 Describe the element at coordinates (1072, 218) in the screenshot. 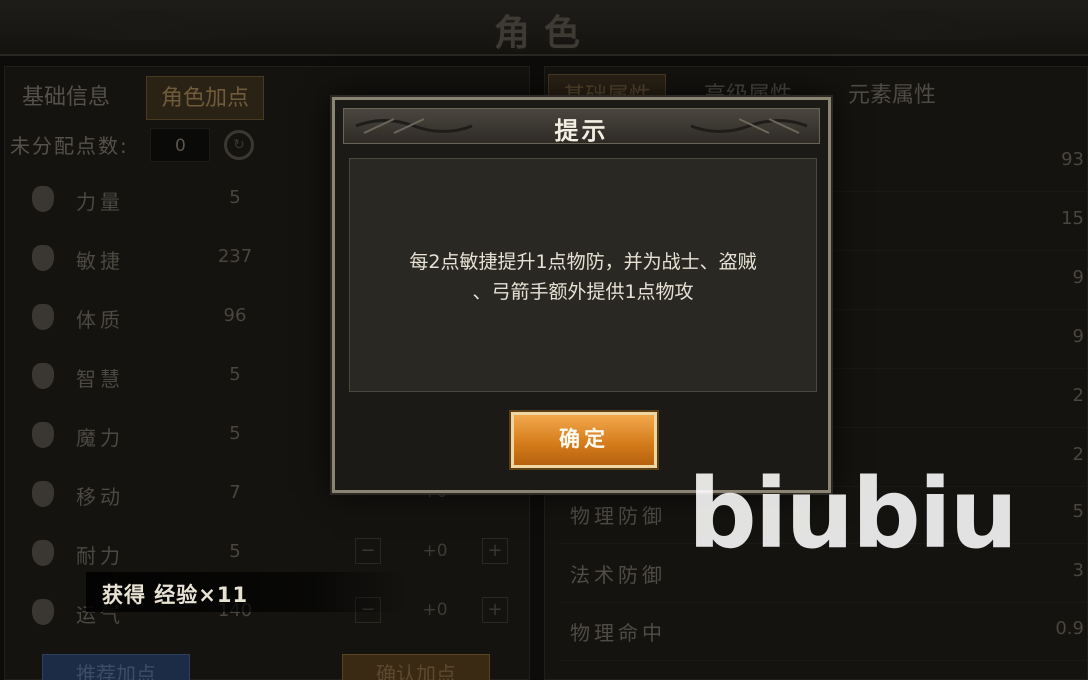

I see `derived-stat-value: 15` at that location.